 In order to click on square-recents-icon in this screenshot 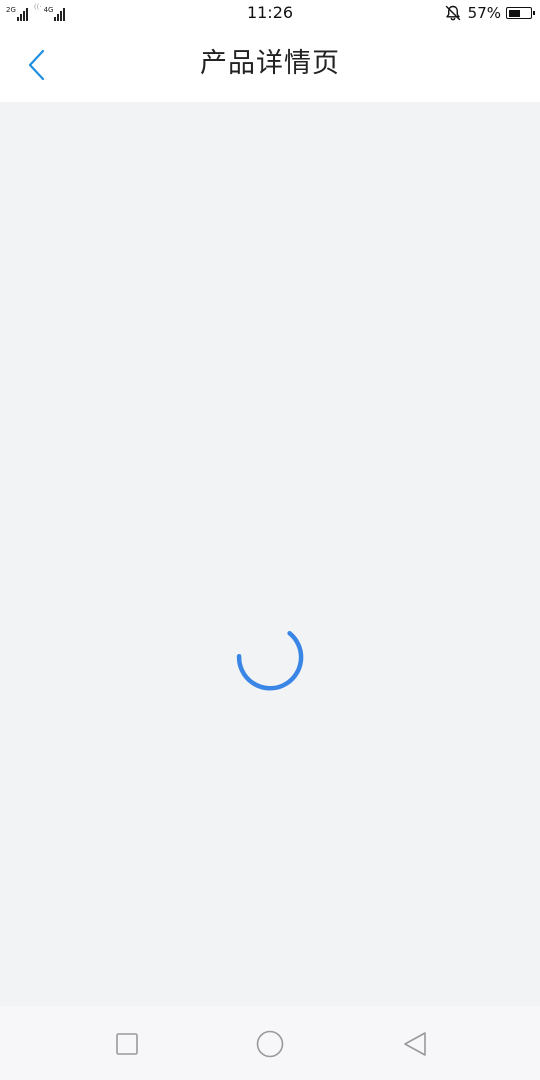, I will do `click(127, 1044)`.